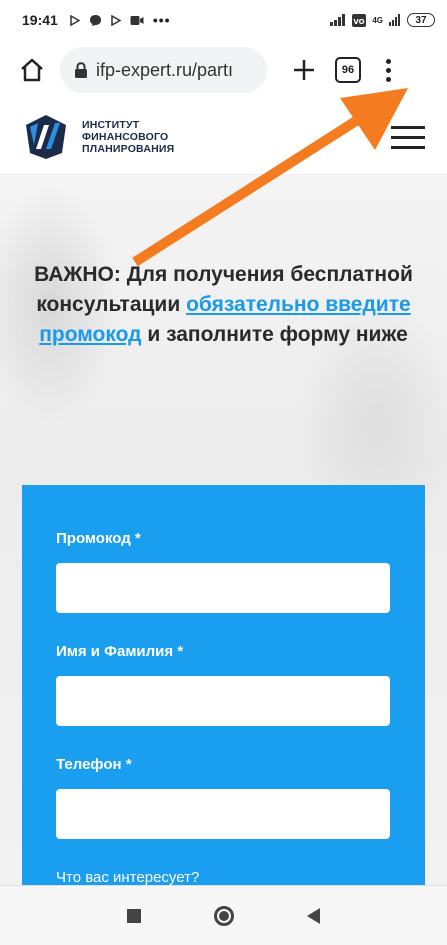 This screenshot has width=447, height=945. I want to click on hamburger-menu-button, so click(408, 137).